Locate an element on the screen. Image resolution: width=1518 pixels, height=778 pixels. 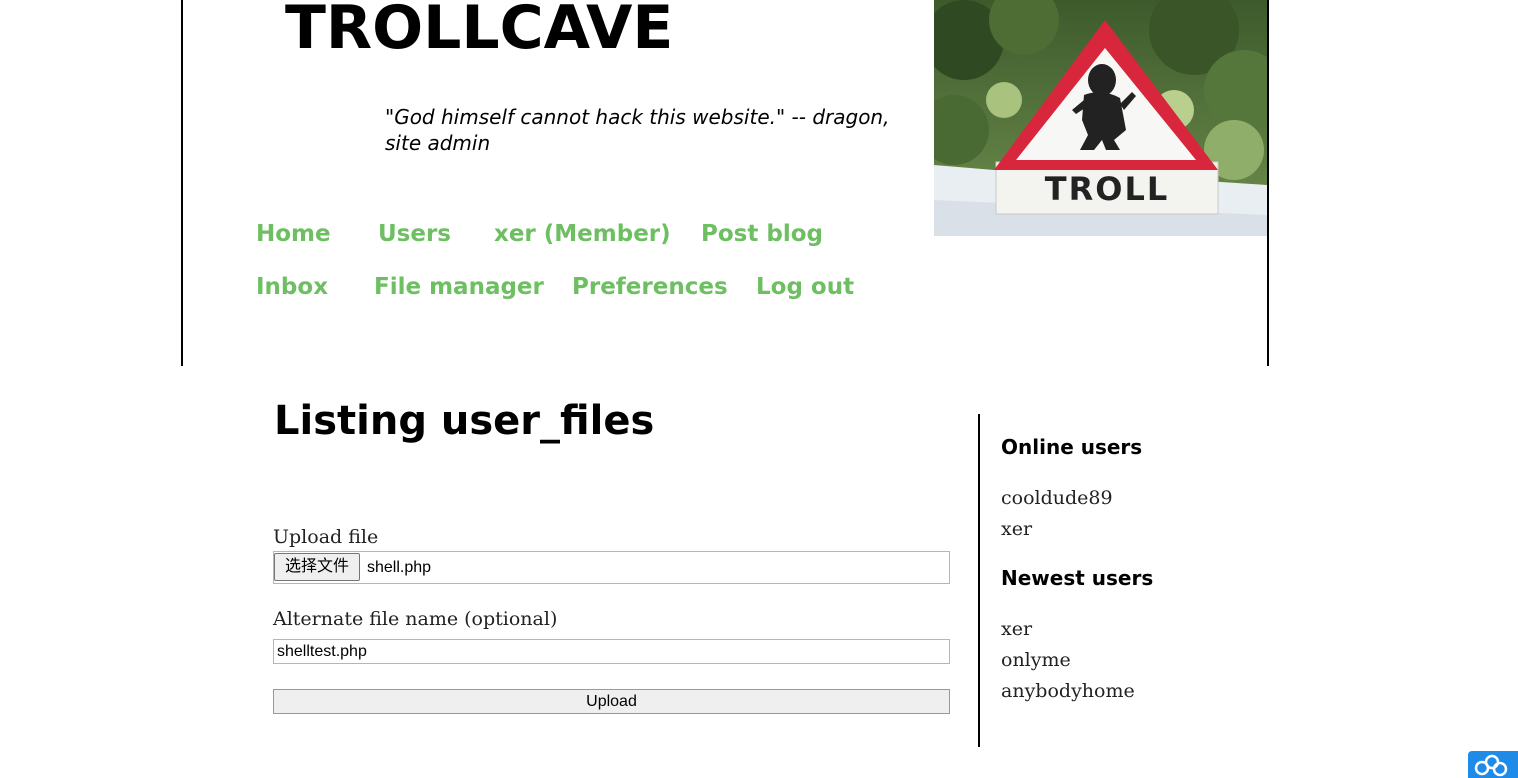
site-title: TROLLCAVE is located at coordinates (479, 31).